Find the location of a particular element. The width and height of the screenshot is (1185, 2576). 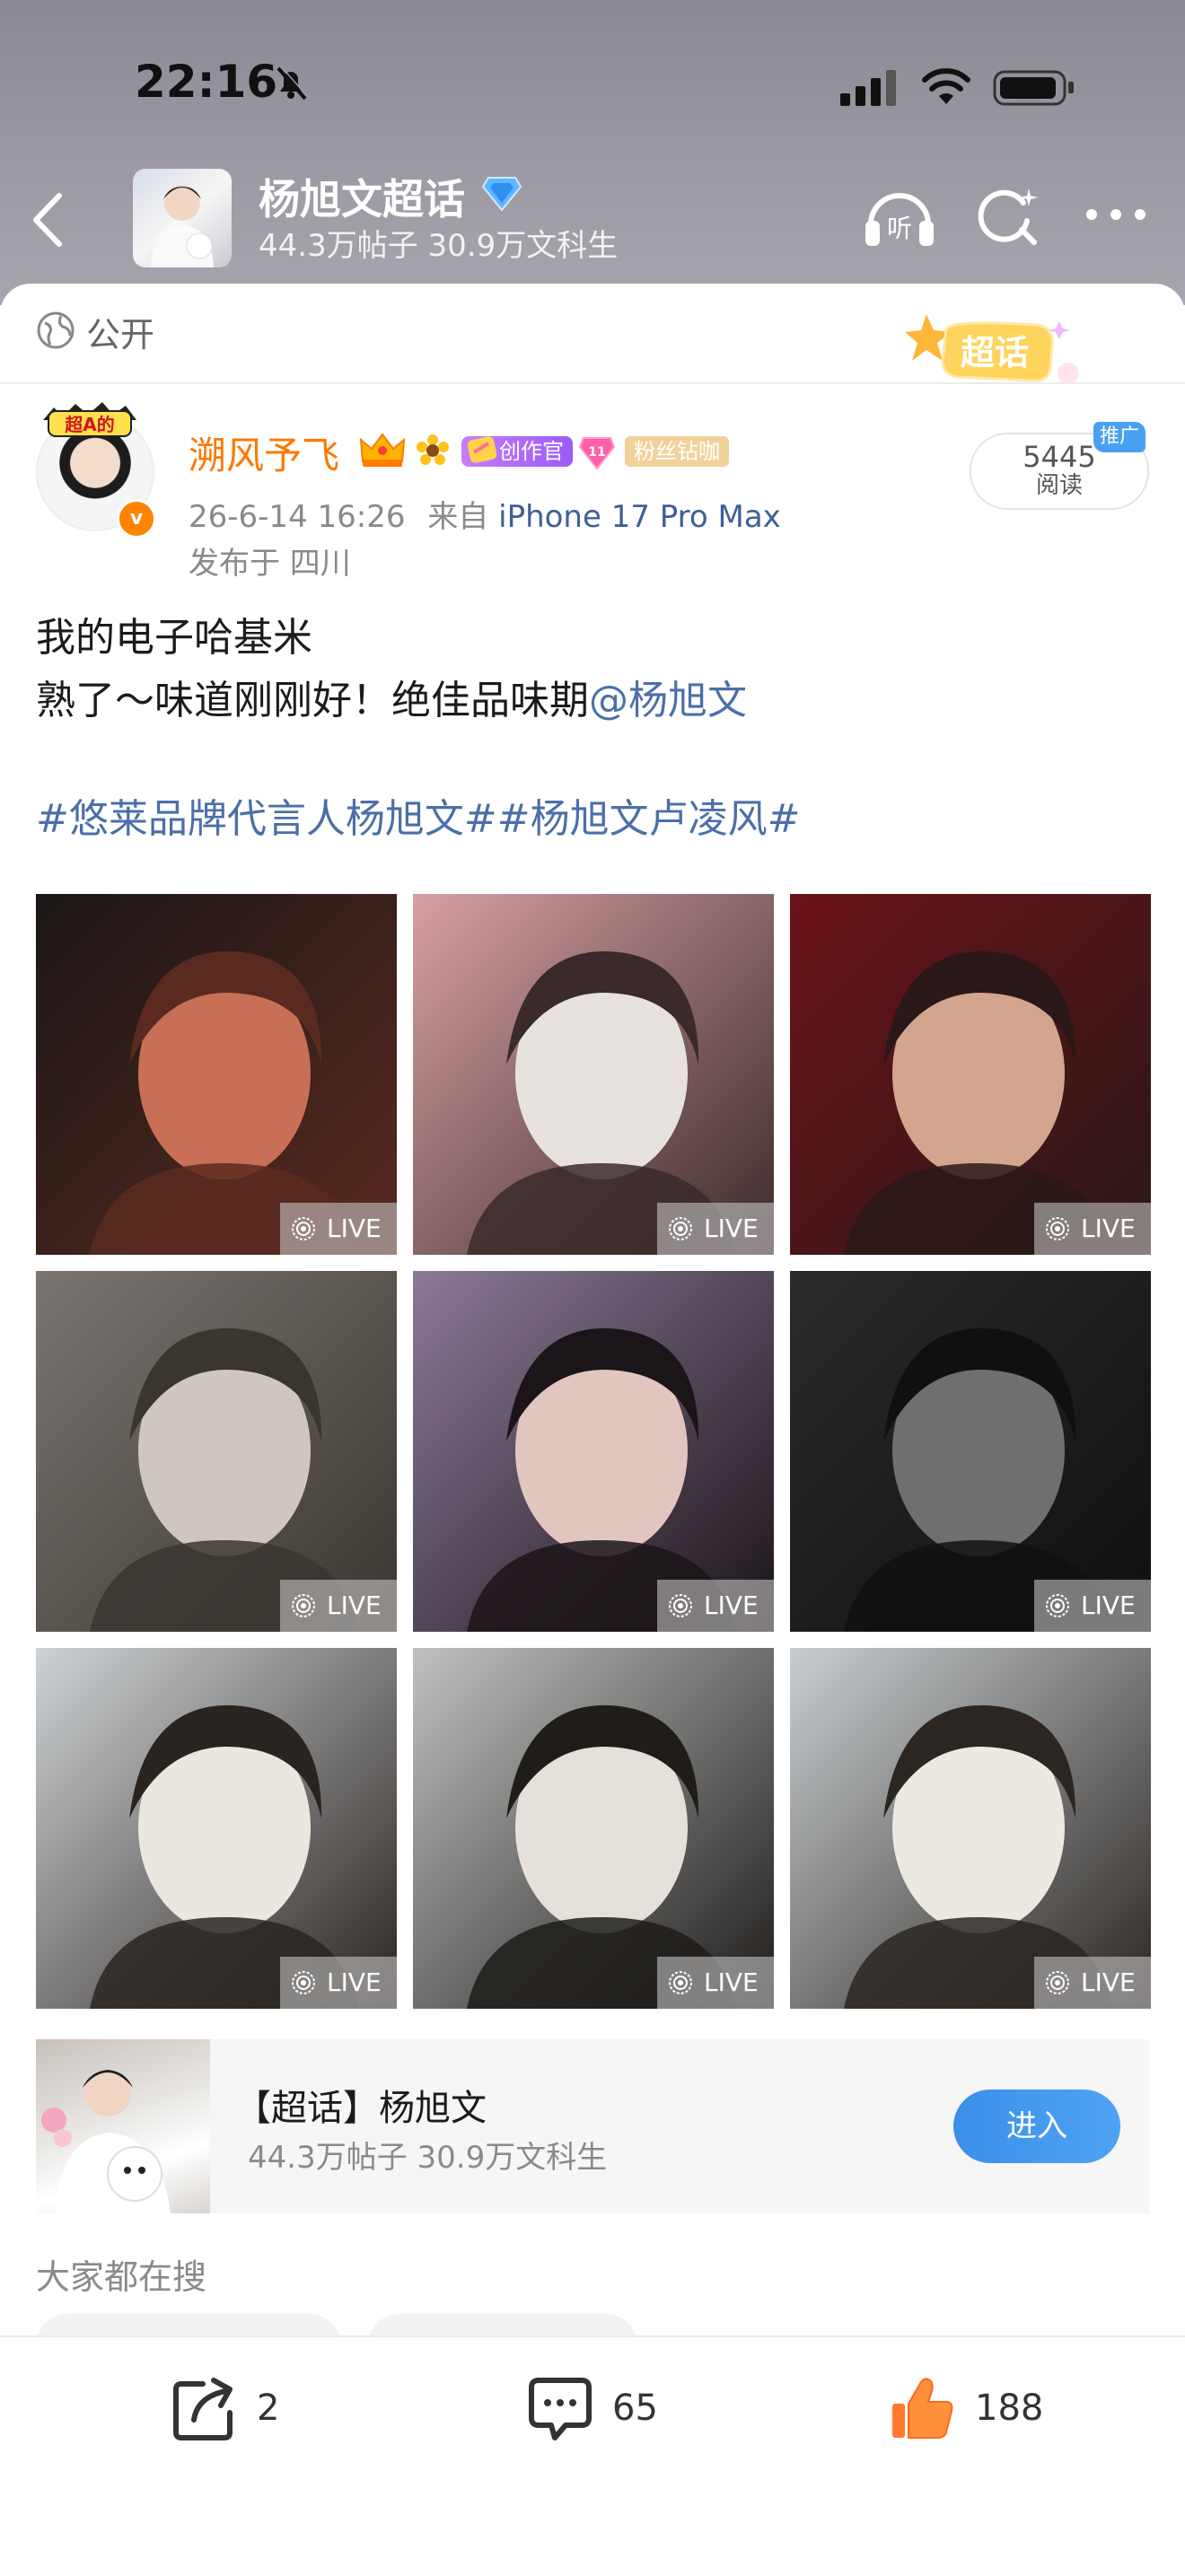

verified-badge: v is located at coordinates (136, 519).